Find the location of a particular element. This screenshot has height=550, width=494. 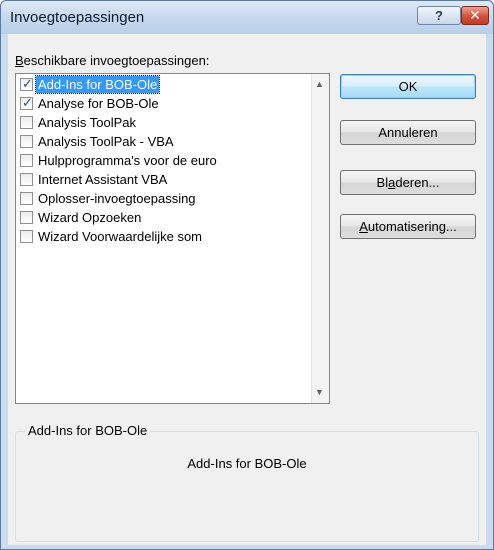

close-button: ✕ is located at coordinates (475, 15).